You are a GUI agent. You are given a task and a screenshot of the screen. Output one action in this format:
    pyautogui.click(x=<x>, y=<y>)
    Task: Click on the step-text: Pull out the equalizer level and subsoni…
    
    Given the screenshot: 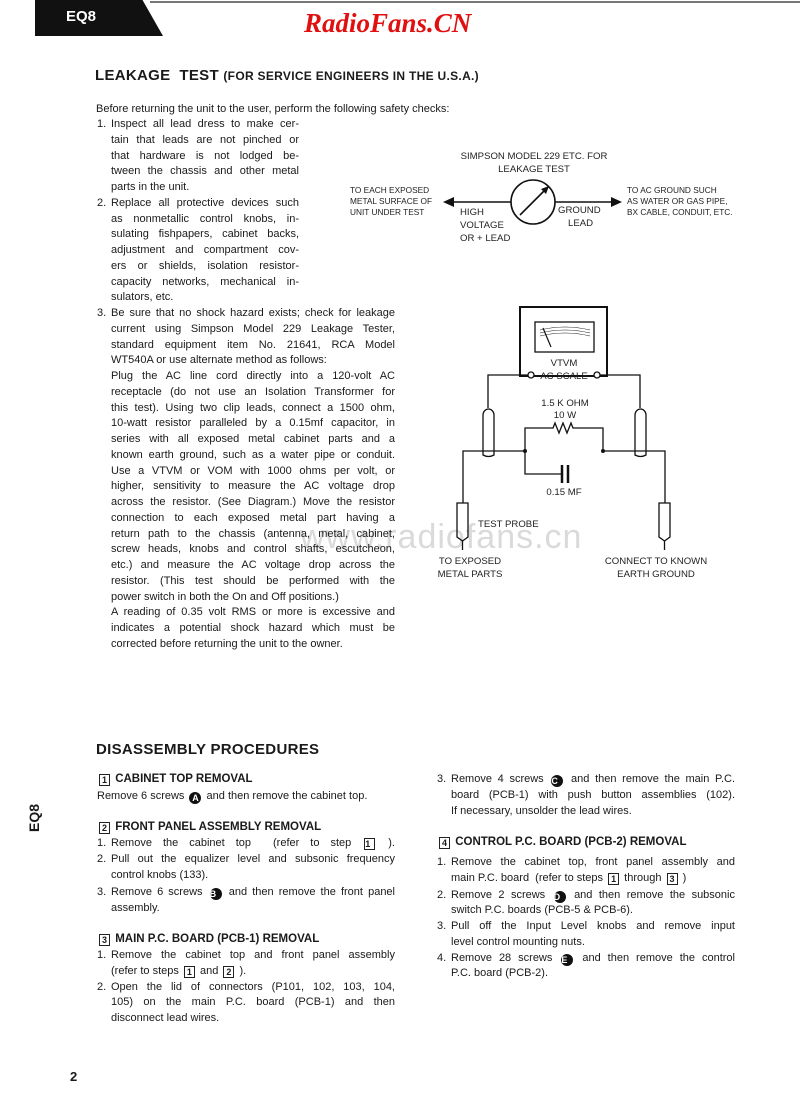 What is the action you would take?
    pyautogui.click(x=253, y=859)
    